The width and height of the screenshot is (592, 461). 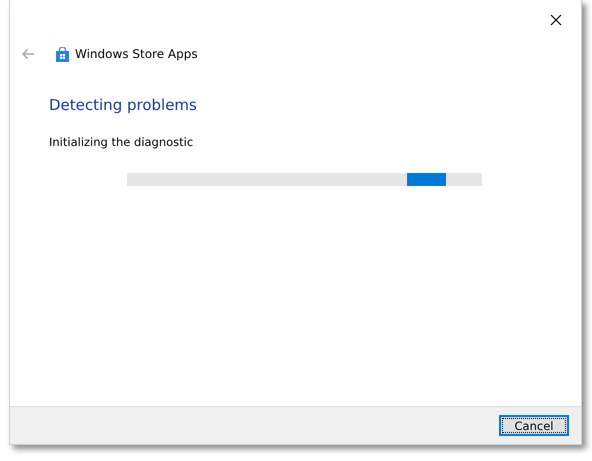 I want to click on shopping-bag-icon, so click(x=62, y=54).